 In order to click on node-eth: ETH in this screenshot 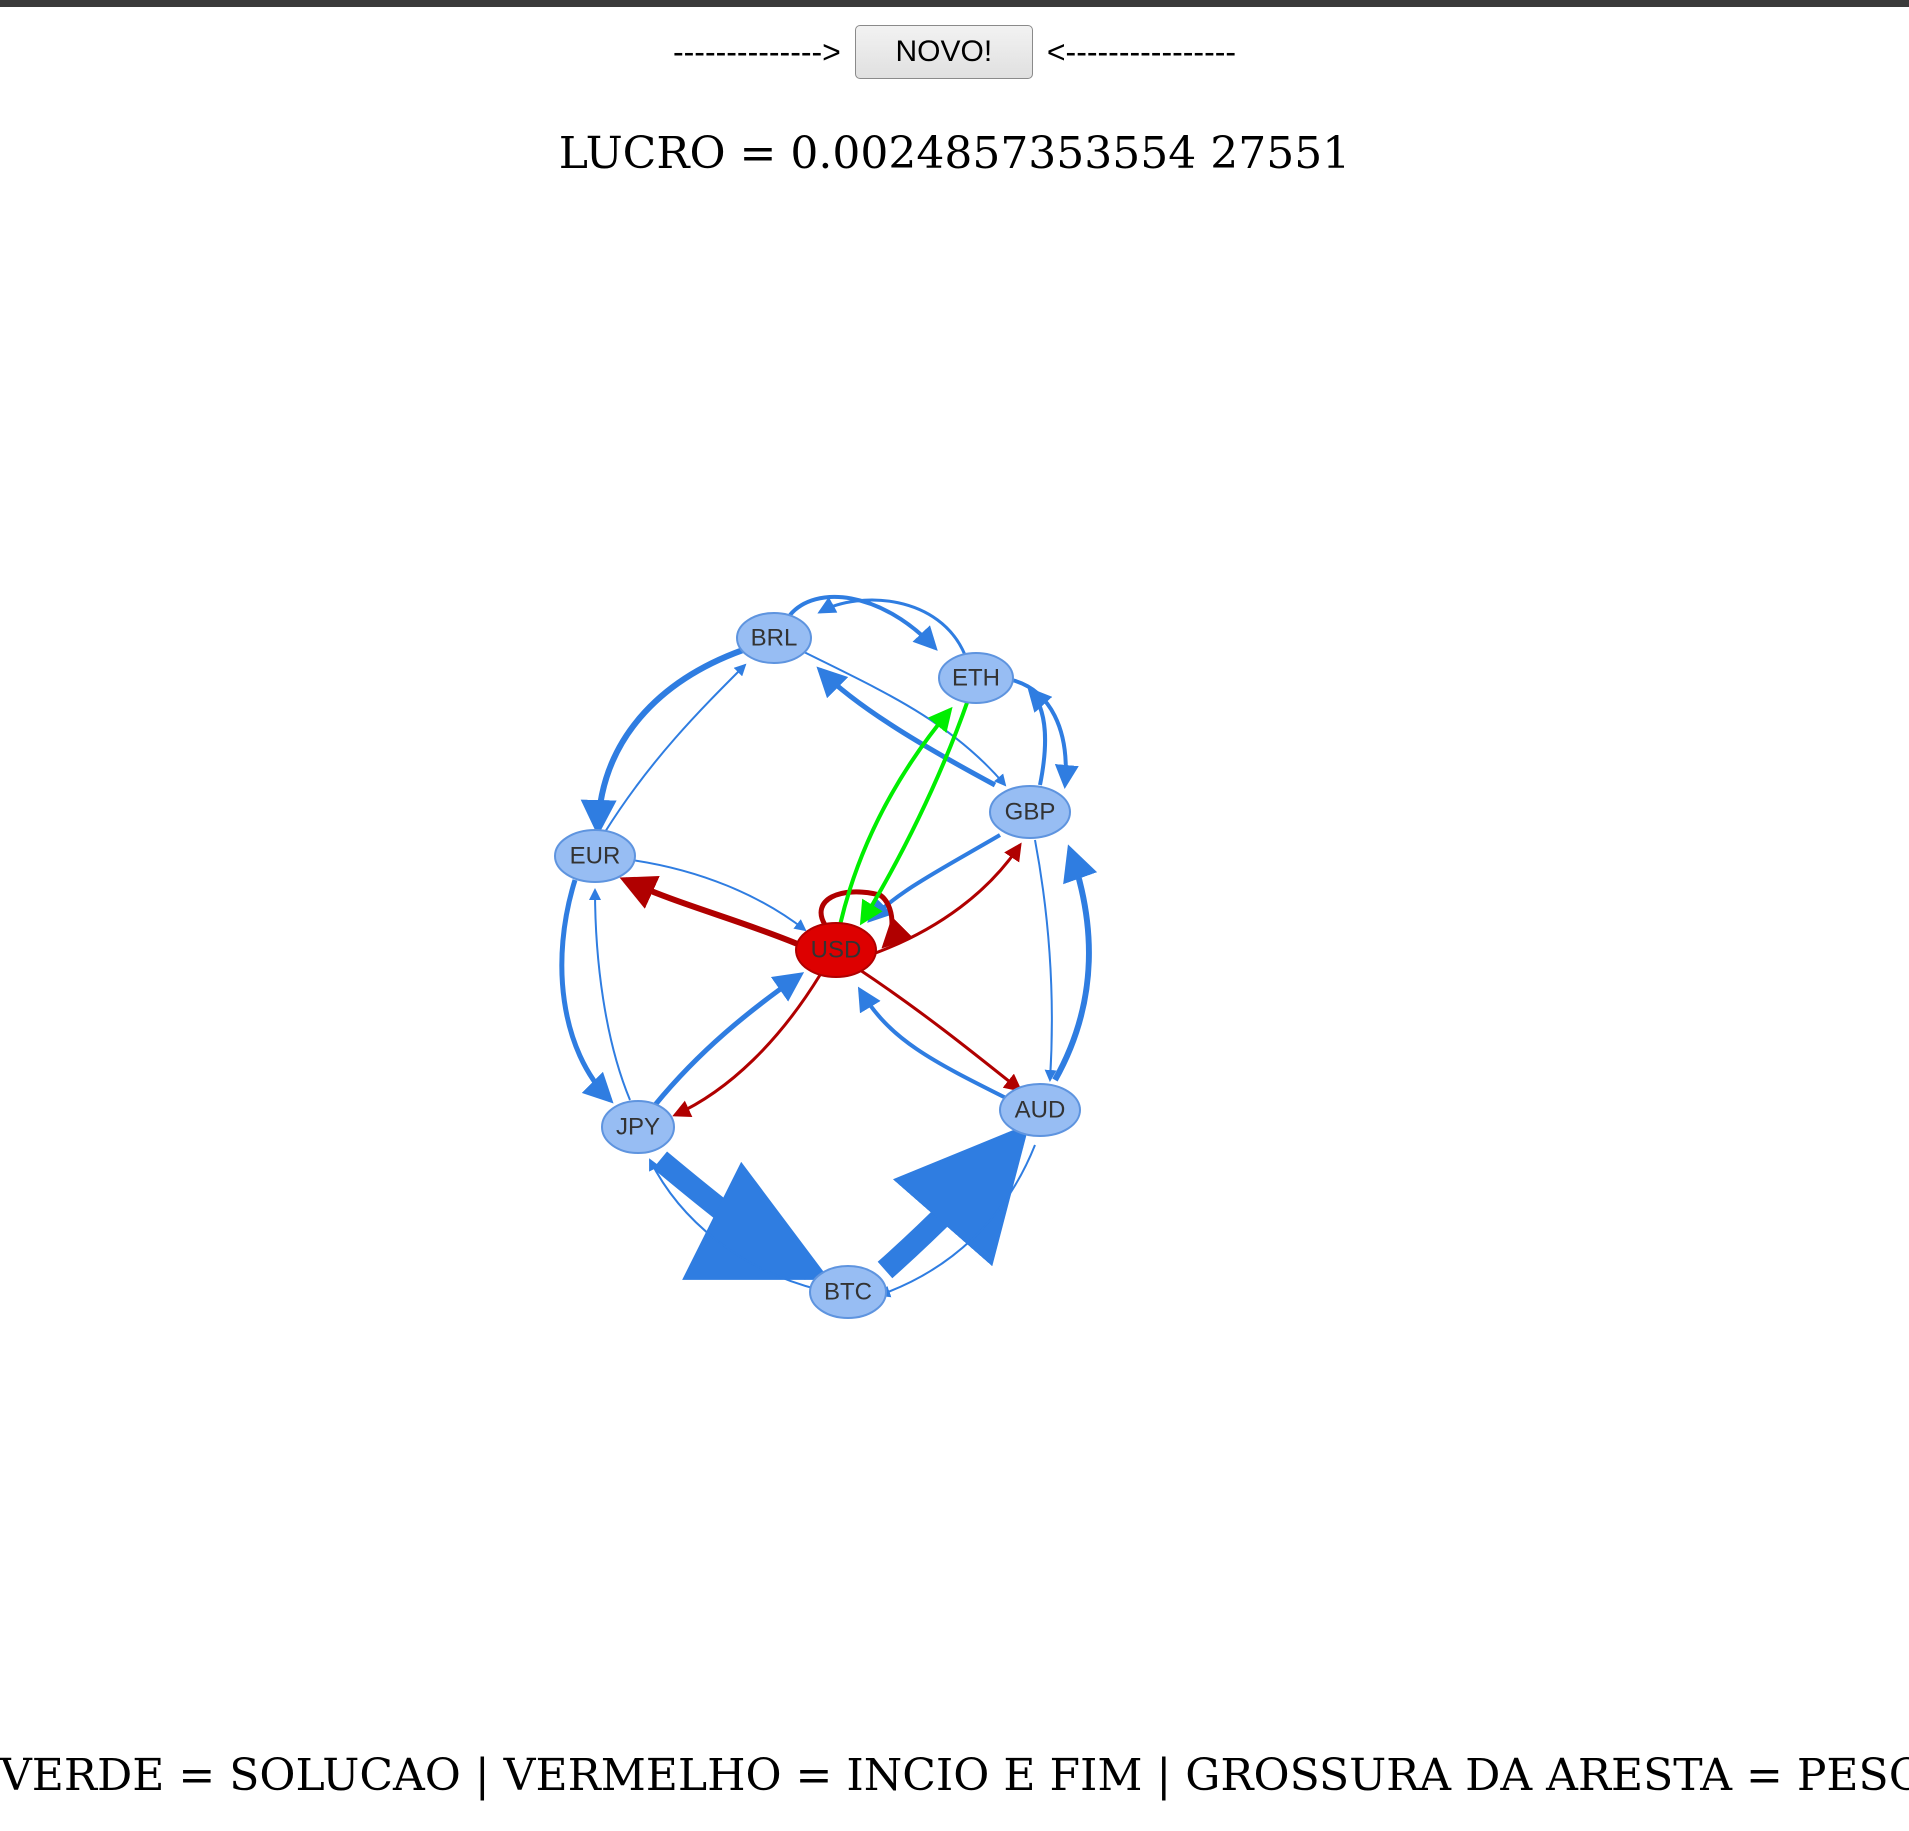, I will do `click(976, 678)`.